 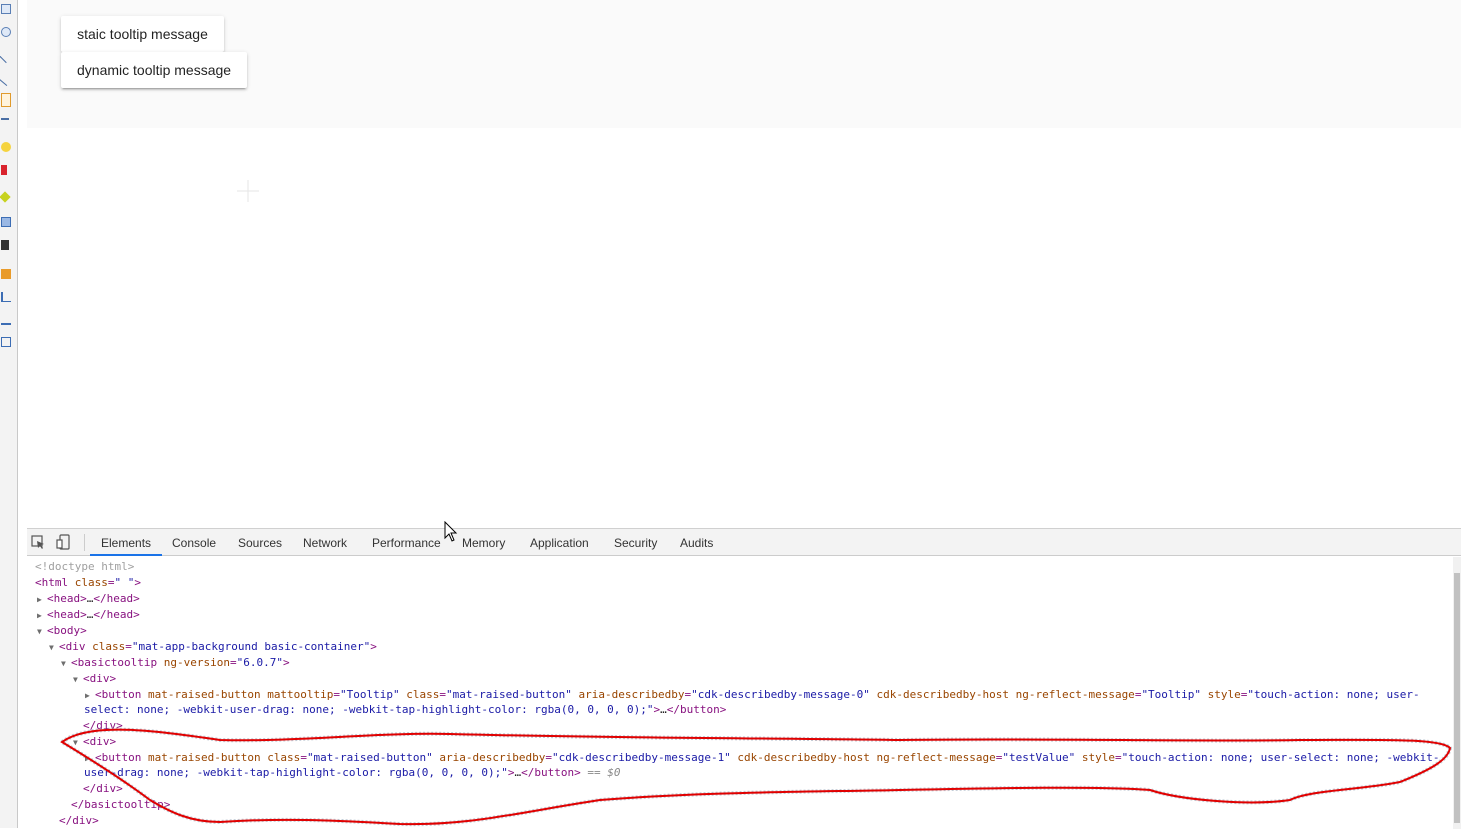 What do you see at coordinates (635, 542) in the screenshot?
I see `tab-security: Security` at bounding box center [635, 542].